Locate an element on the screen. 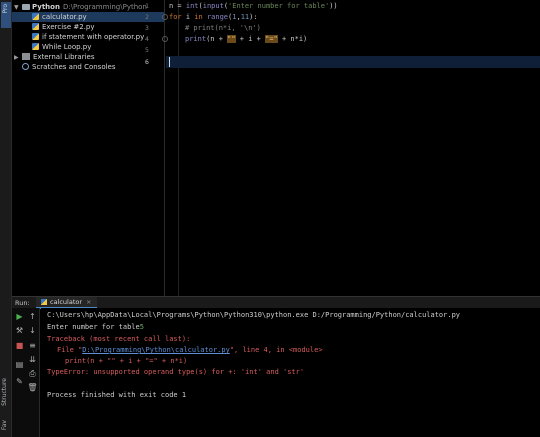 The image size is (540, 437). trash-icon: 🗑 is located at coordinates (32, 387).